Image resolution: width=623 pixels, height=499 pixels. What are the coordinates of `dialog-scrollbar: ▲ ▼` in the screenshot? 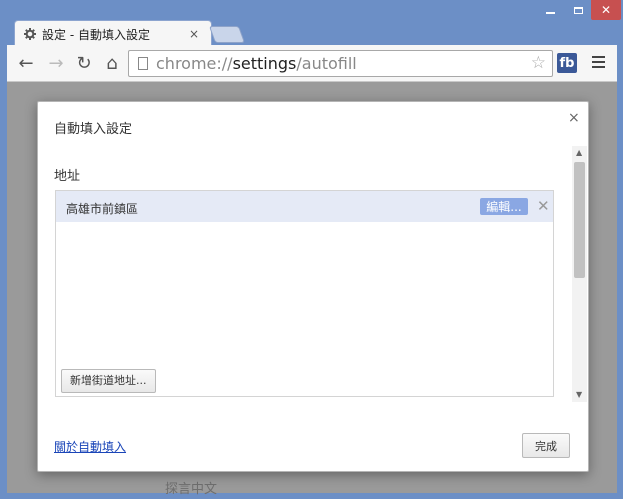 It's located at (579, 274).